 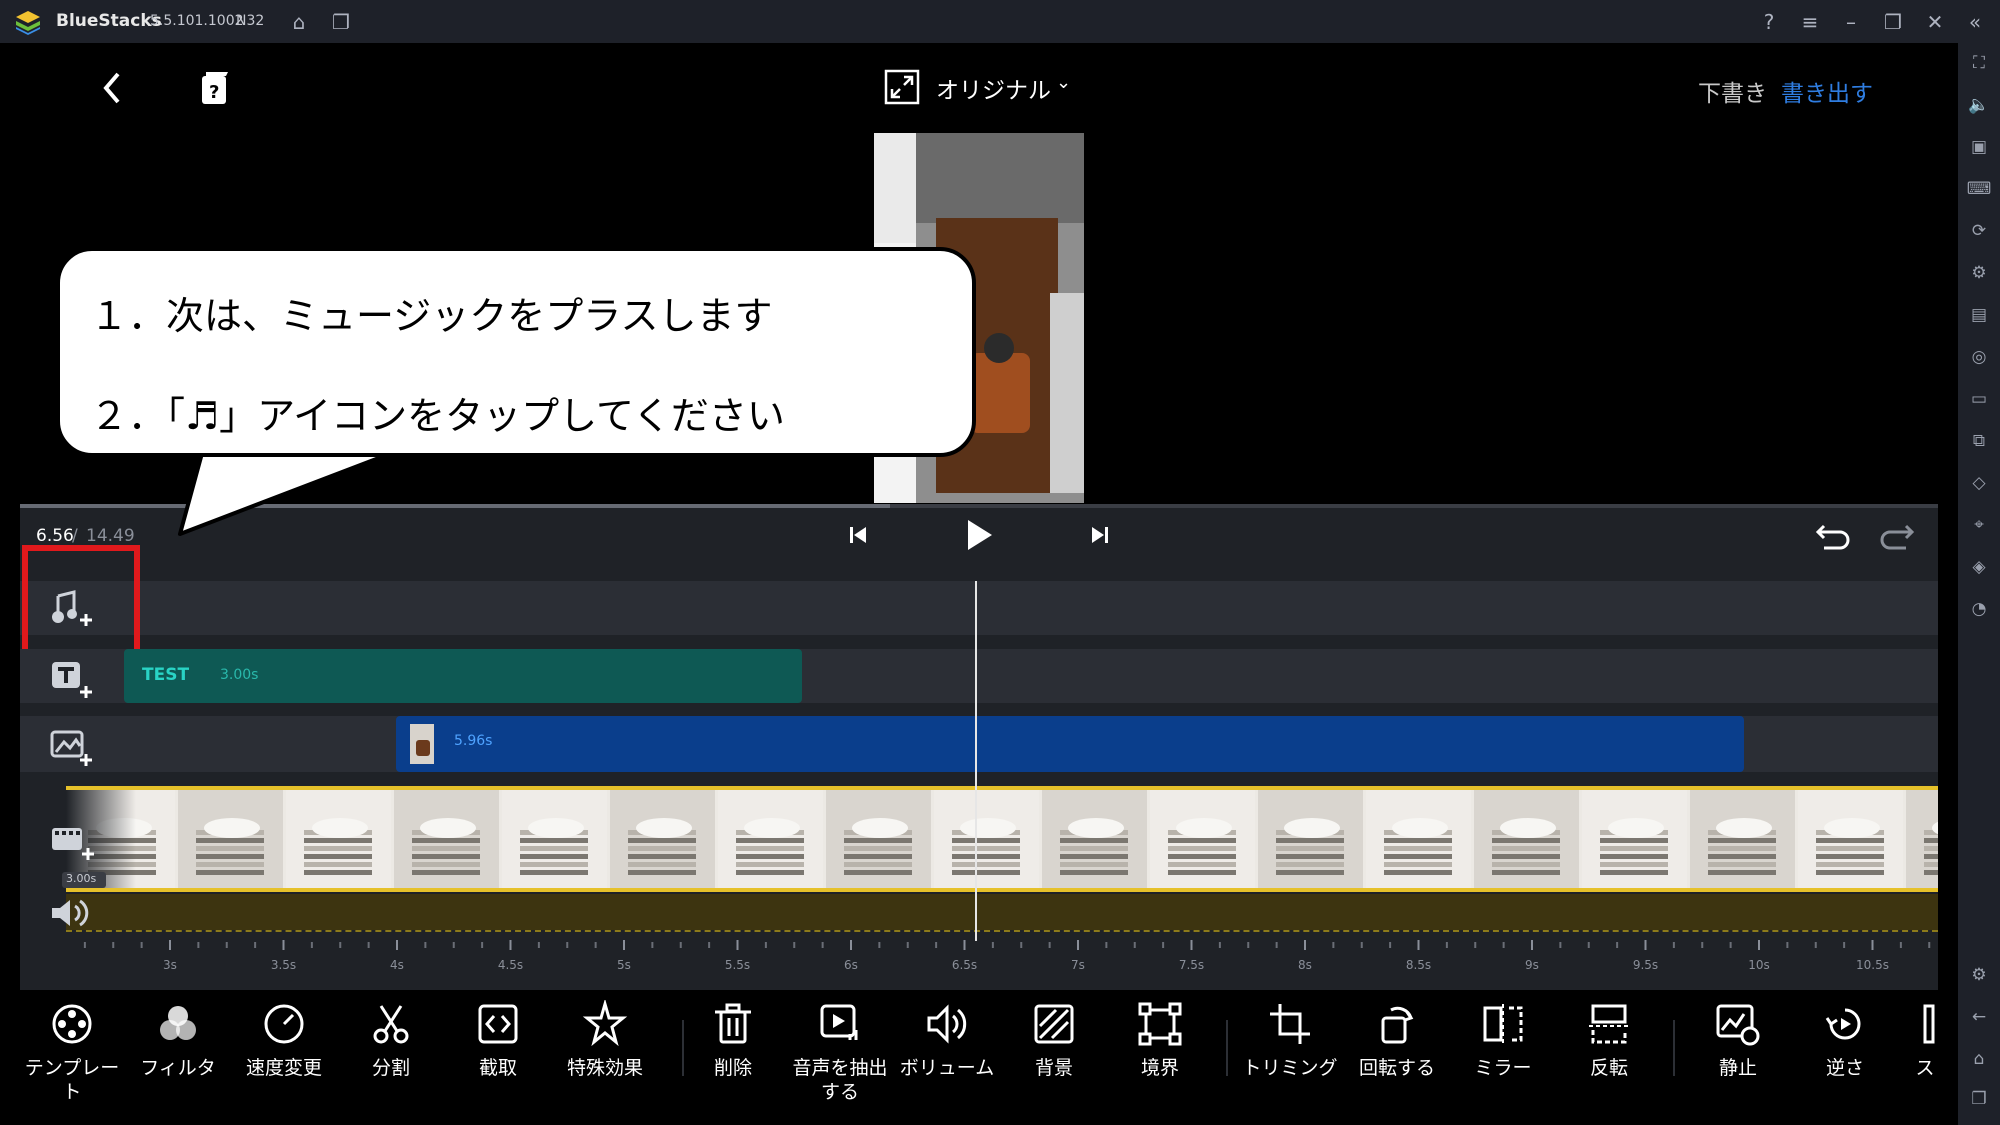 I want to click on ruler-label: 7.5s, so click(x=1191, y=965).